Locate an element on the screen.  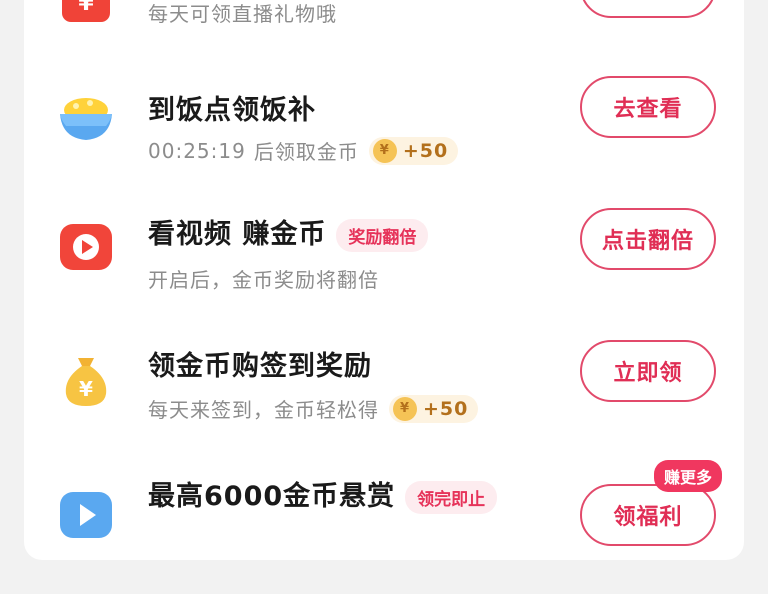
video-play-icon is located at coordinates (86, 248).